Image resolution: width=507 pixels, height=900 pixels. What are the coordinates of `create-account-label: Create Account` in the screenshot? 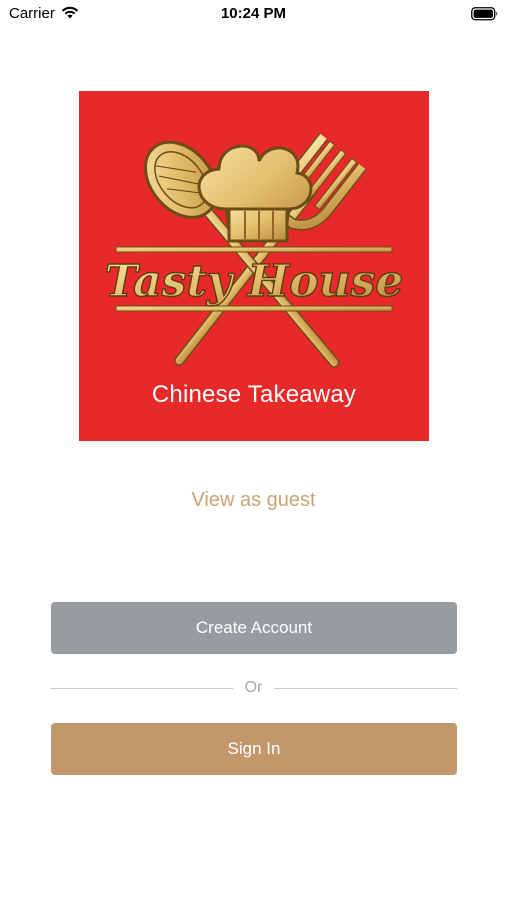 It's located at (254, 627).